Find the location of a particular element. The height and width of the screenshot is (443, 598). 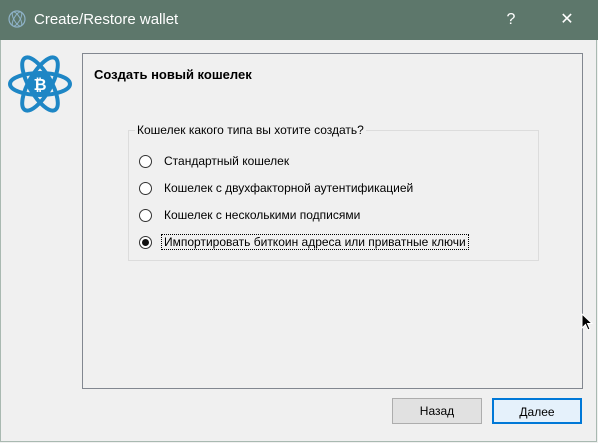

mouse-cursor-icon is located at coordinates (587, 322).